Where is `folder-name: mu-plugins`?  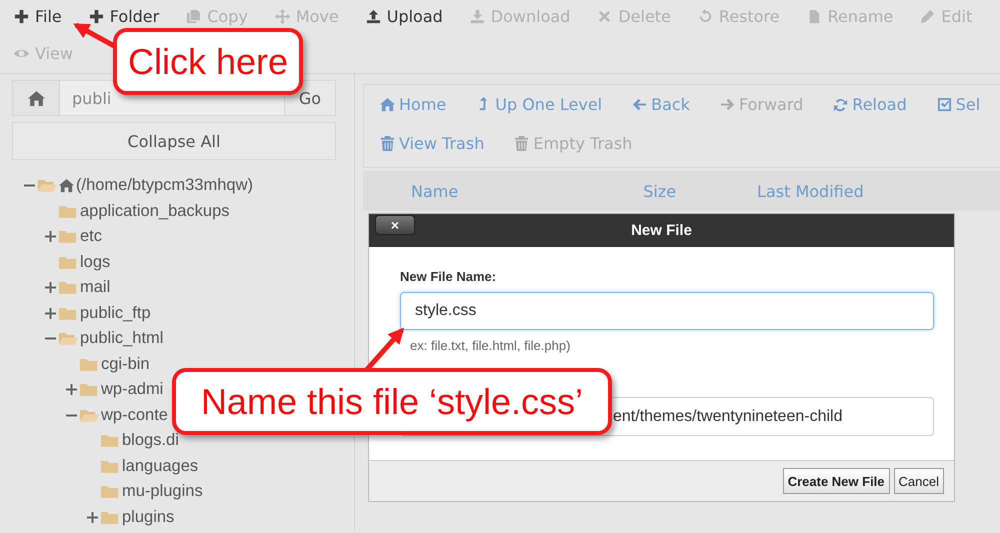
folder-name: mu-plugins is located at coordinates (162, 492).